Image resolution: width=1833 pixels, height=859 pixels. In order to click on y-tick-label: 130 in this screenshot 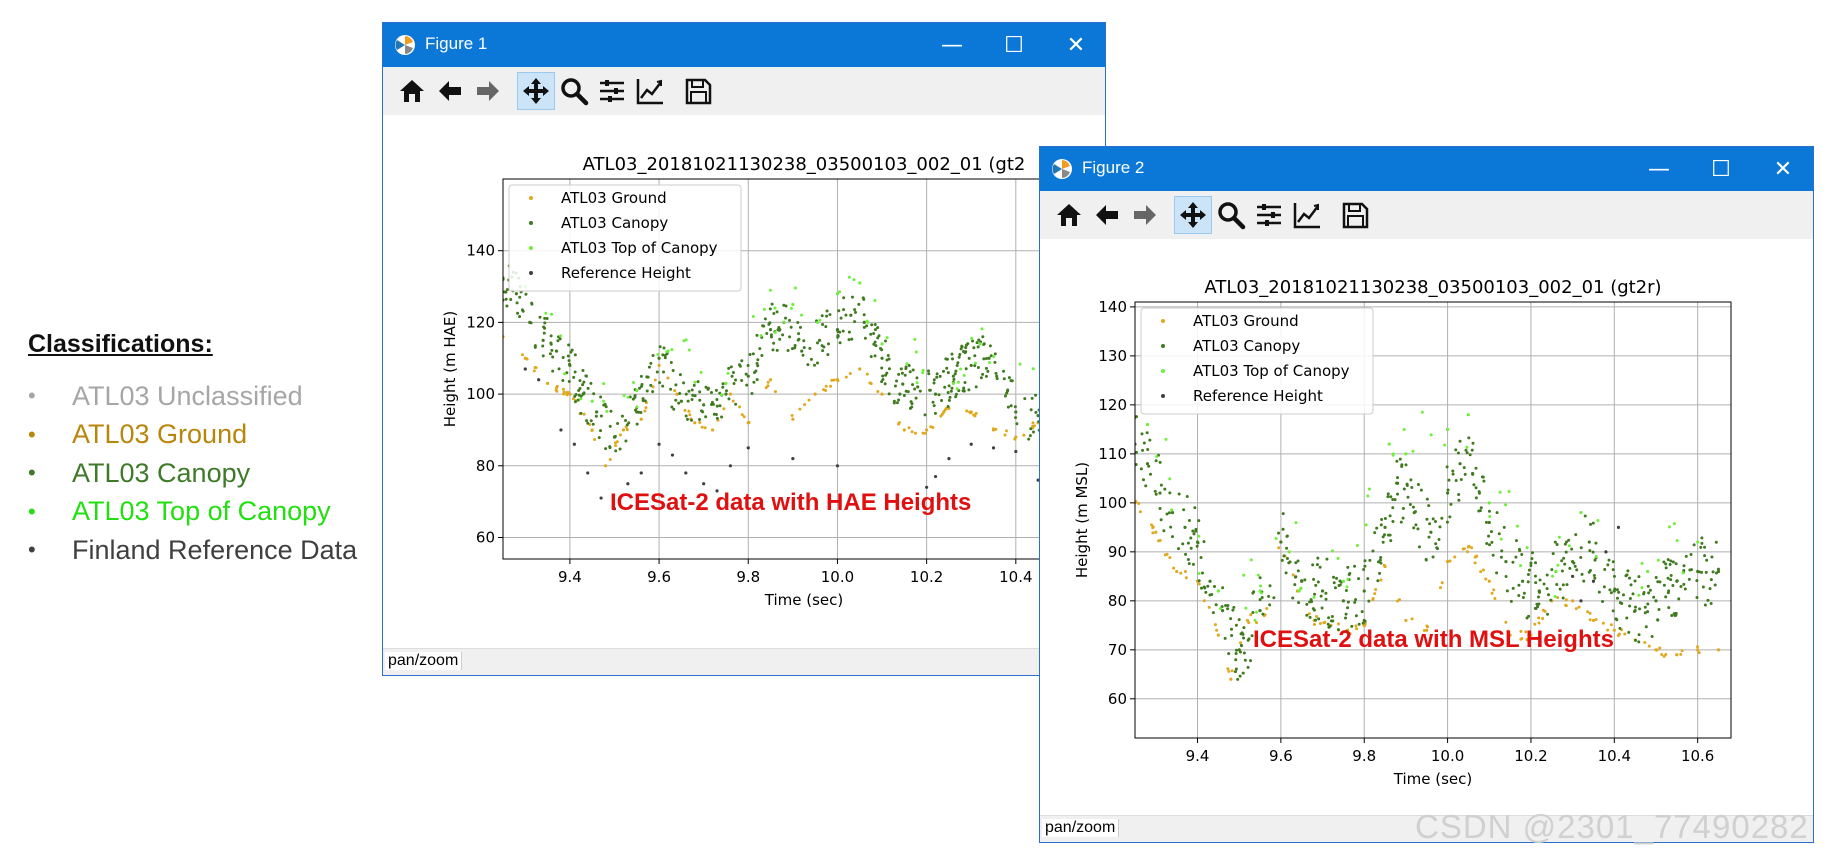, I will do `click(1112, 356)`.